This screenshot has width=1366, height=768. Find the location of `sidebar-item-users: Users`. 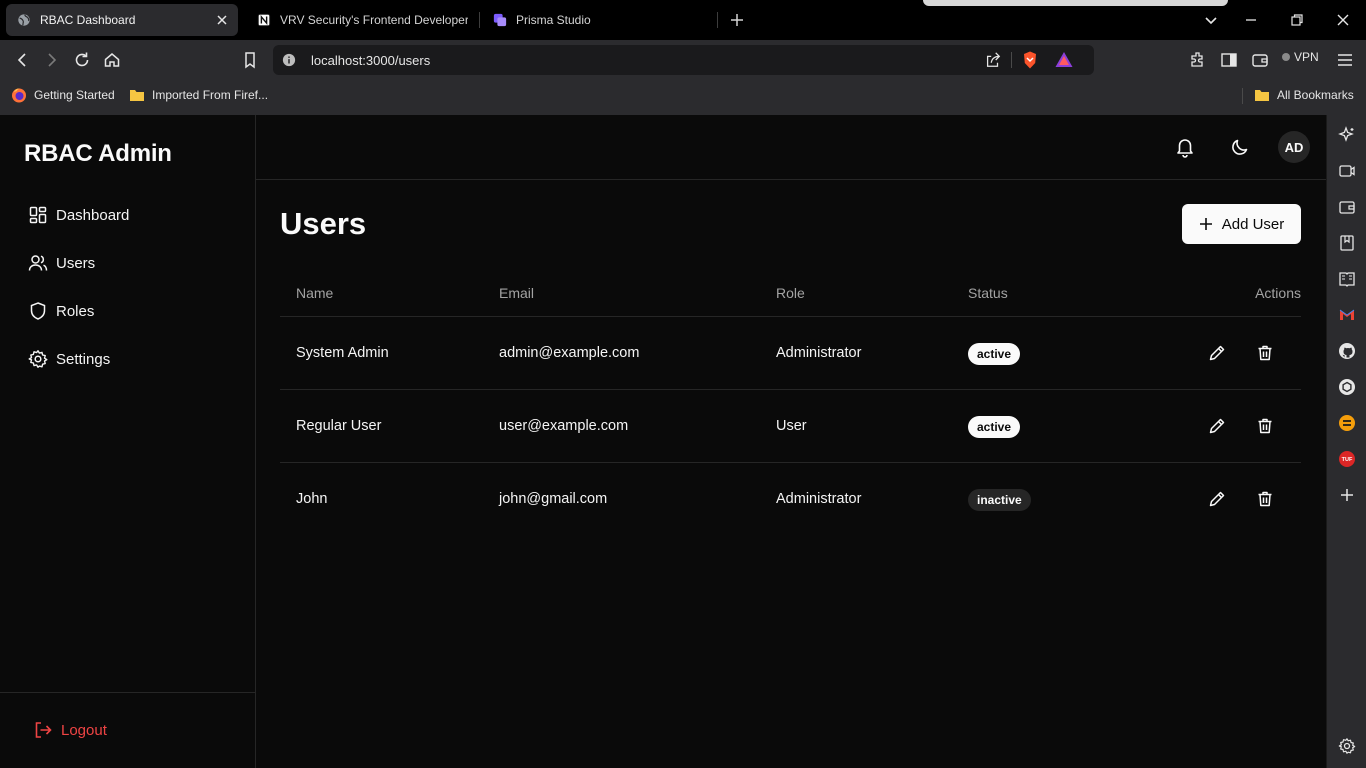

sidebar-item-users: Users is located at coordinates (61, 263).